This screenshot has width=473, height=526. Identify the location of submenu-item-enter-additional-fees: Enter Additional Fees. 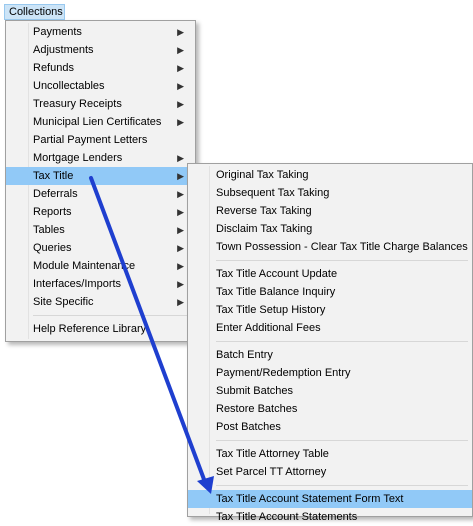
(330, 328).